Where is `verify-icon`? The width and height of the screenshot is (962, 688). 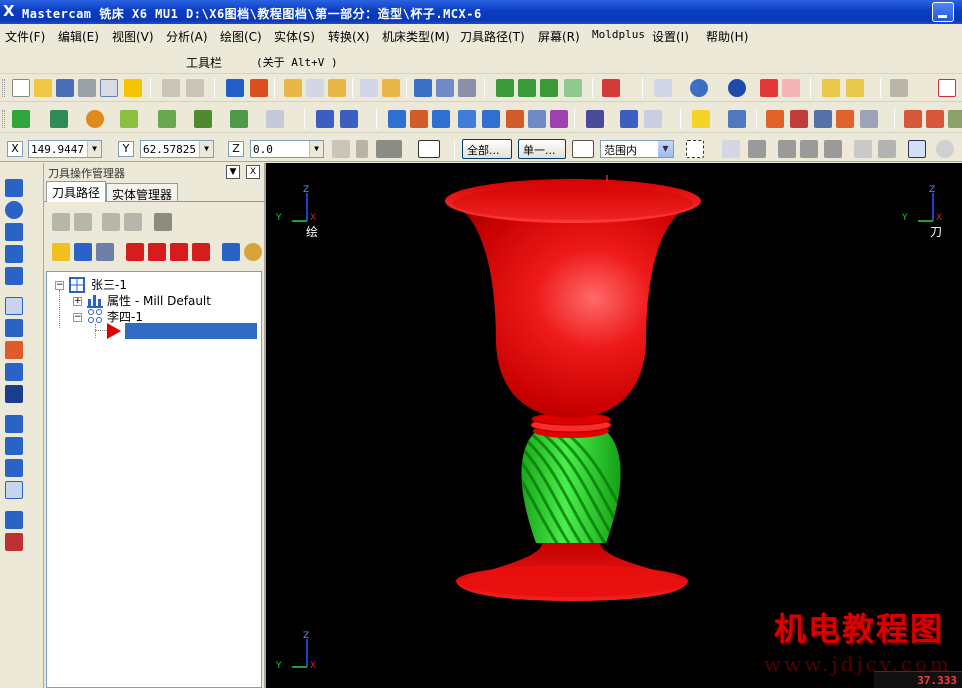
verify-icon is located at coordinates (955, 119).